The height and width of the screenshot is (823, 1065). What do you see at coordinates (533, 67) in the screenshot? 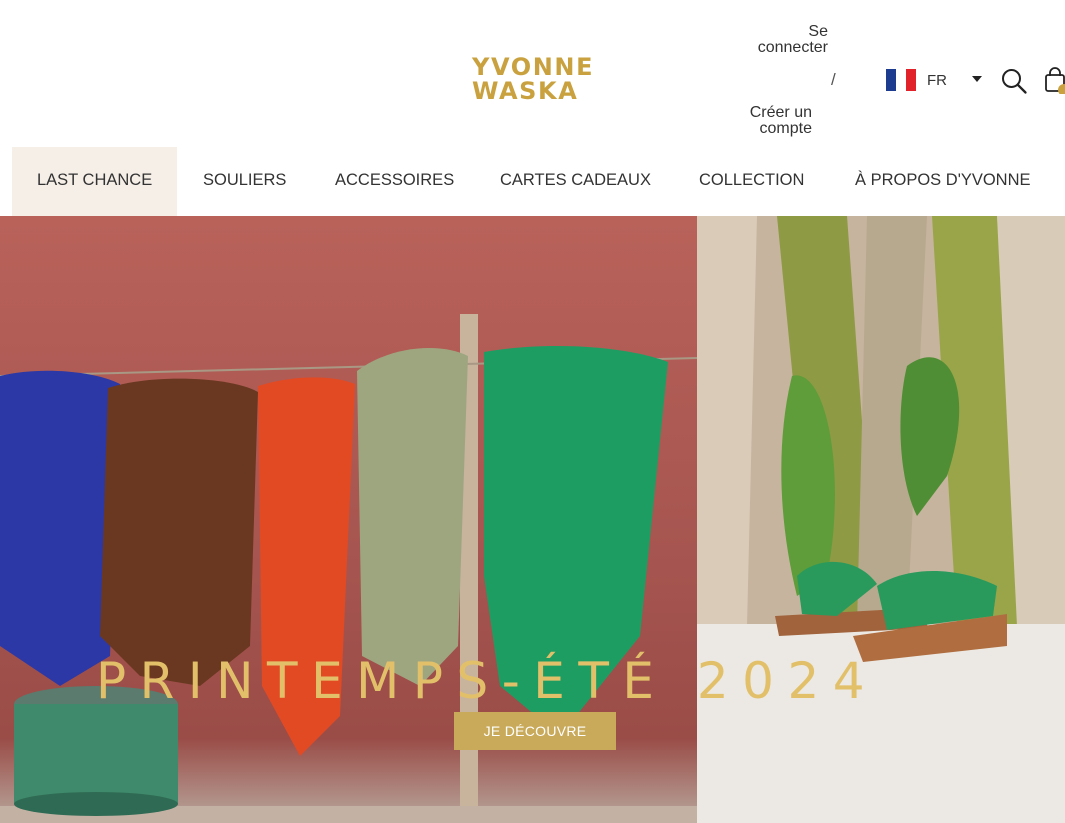
I see `logo-line-1: YVONNE` at bounding box center [533, 67].